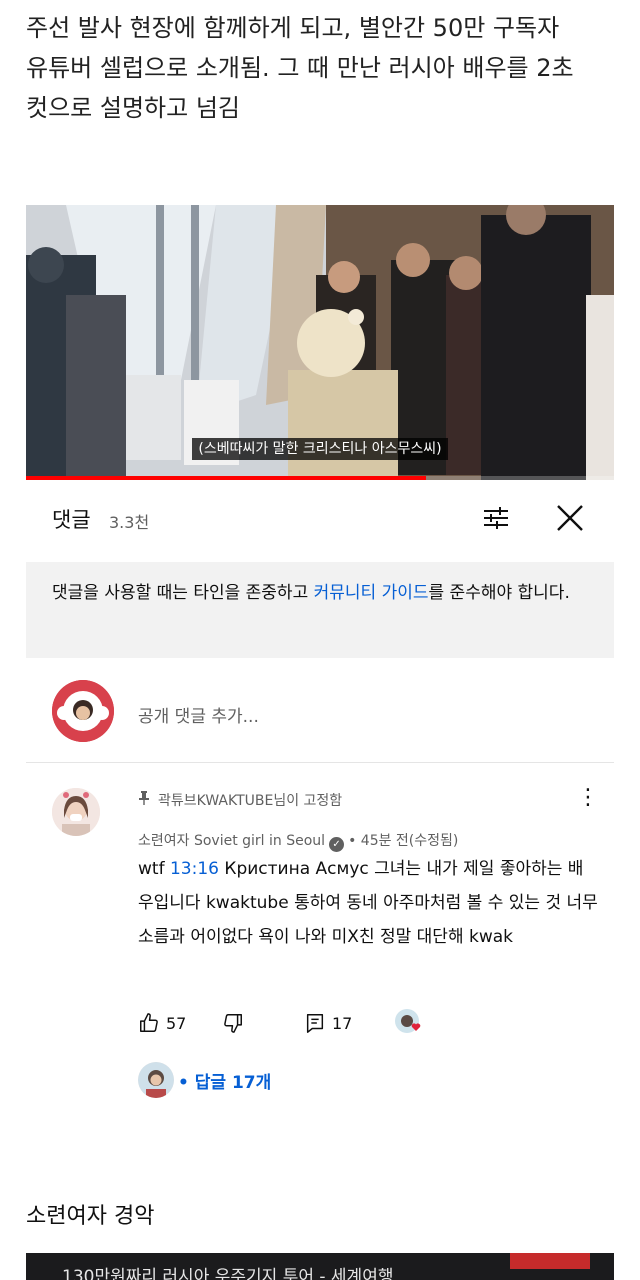 This screenshot has height=1280, width=640. I want to click on verified-check-icon: ✓, so click(337, 844).